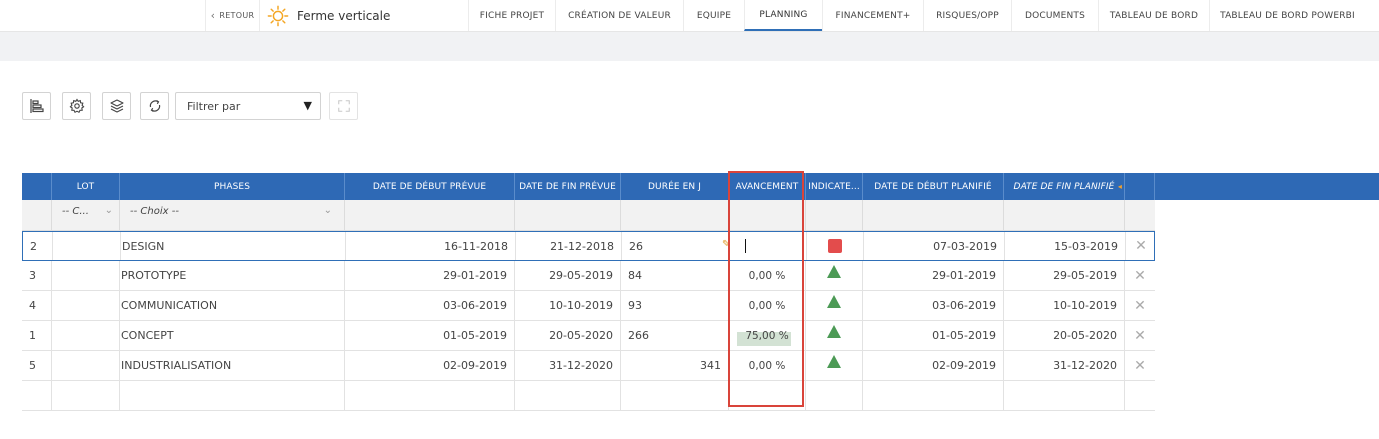 This screenshot has height=439, width=1379. I want to click on duration-cell: 26, so click(676, 246).